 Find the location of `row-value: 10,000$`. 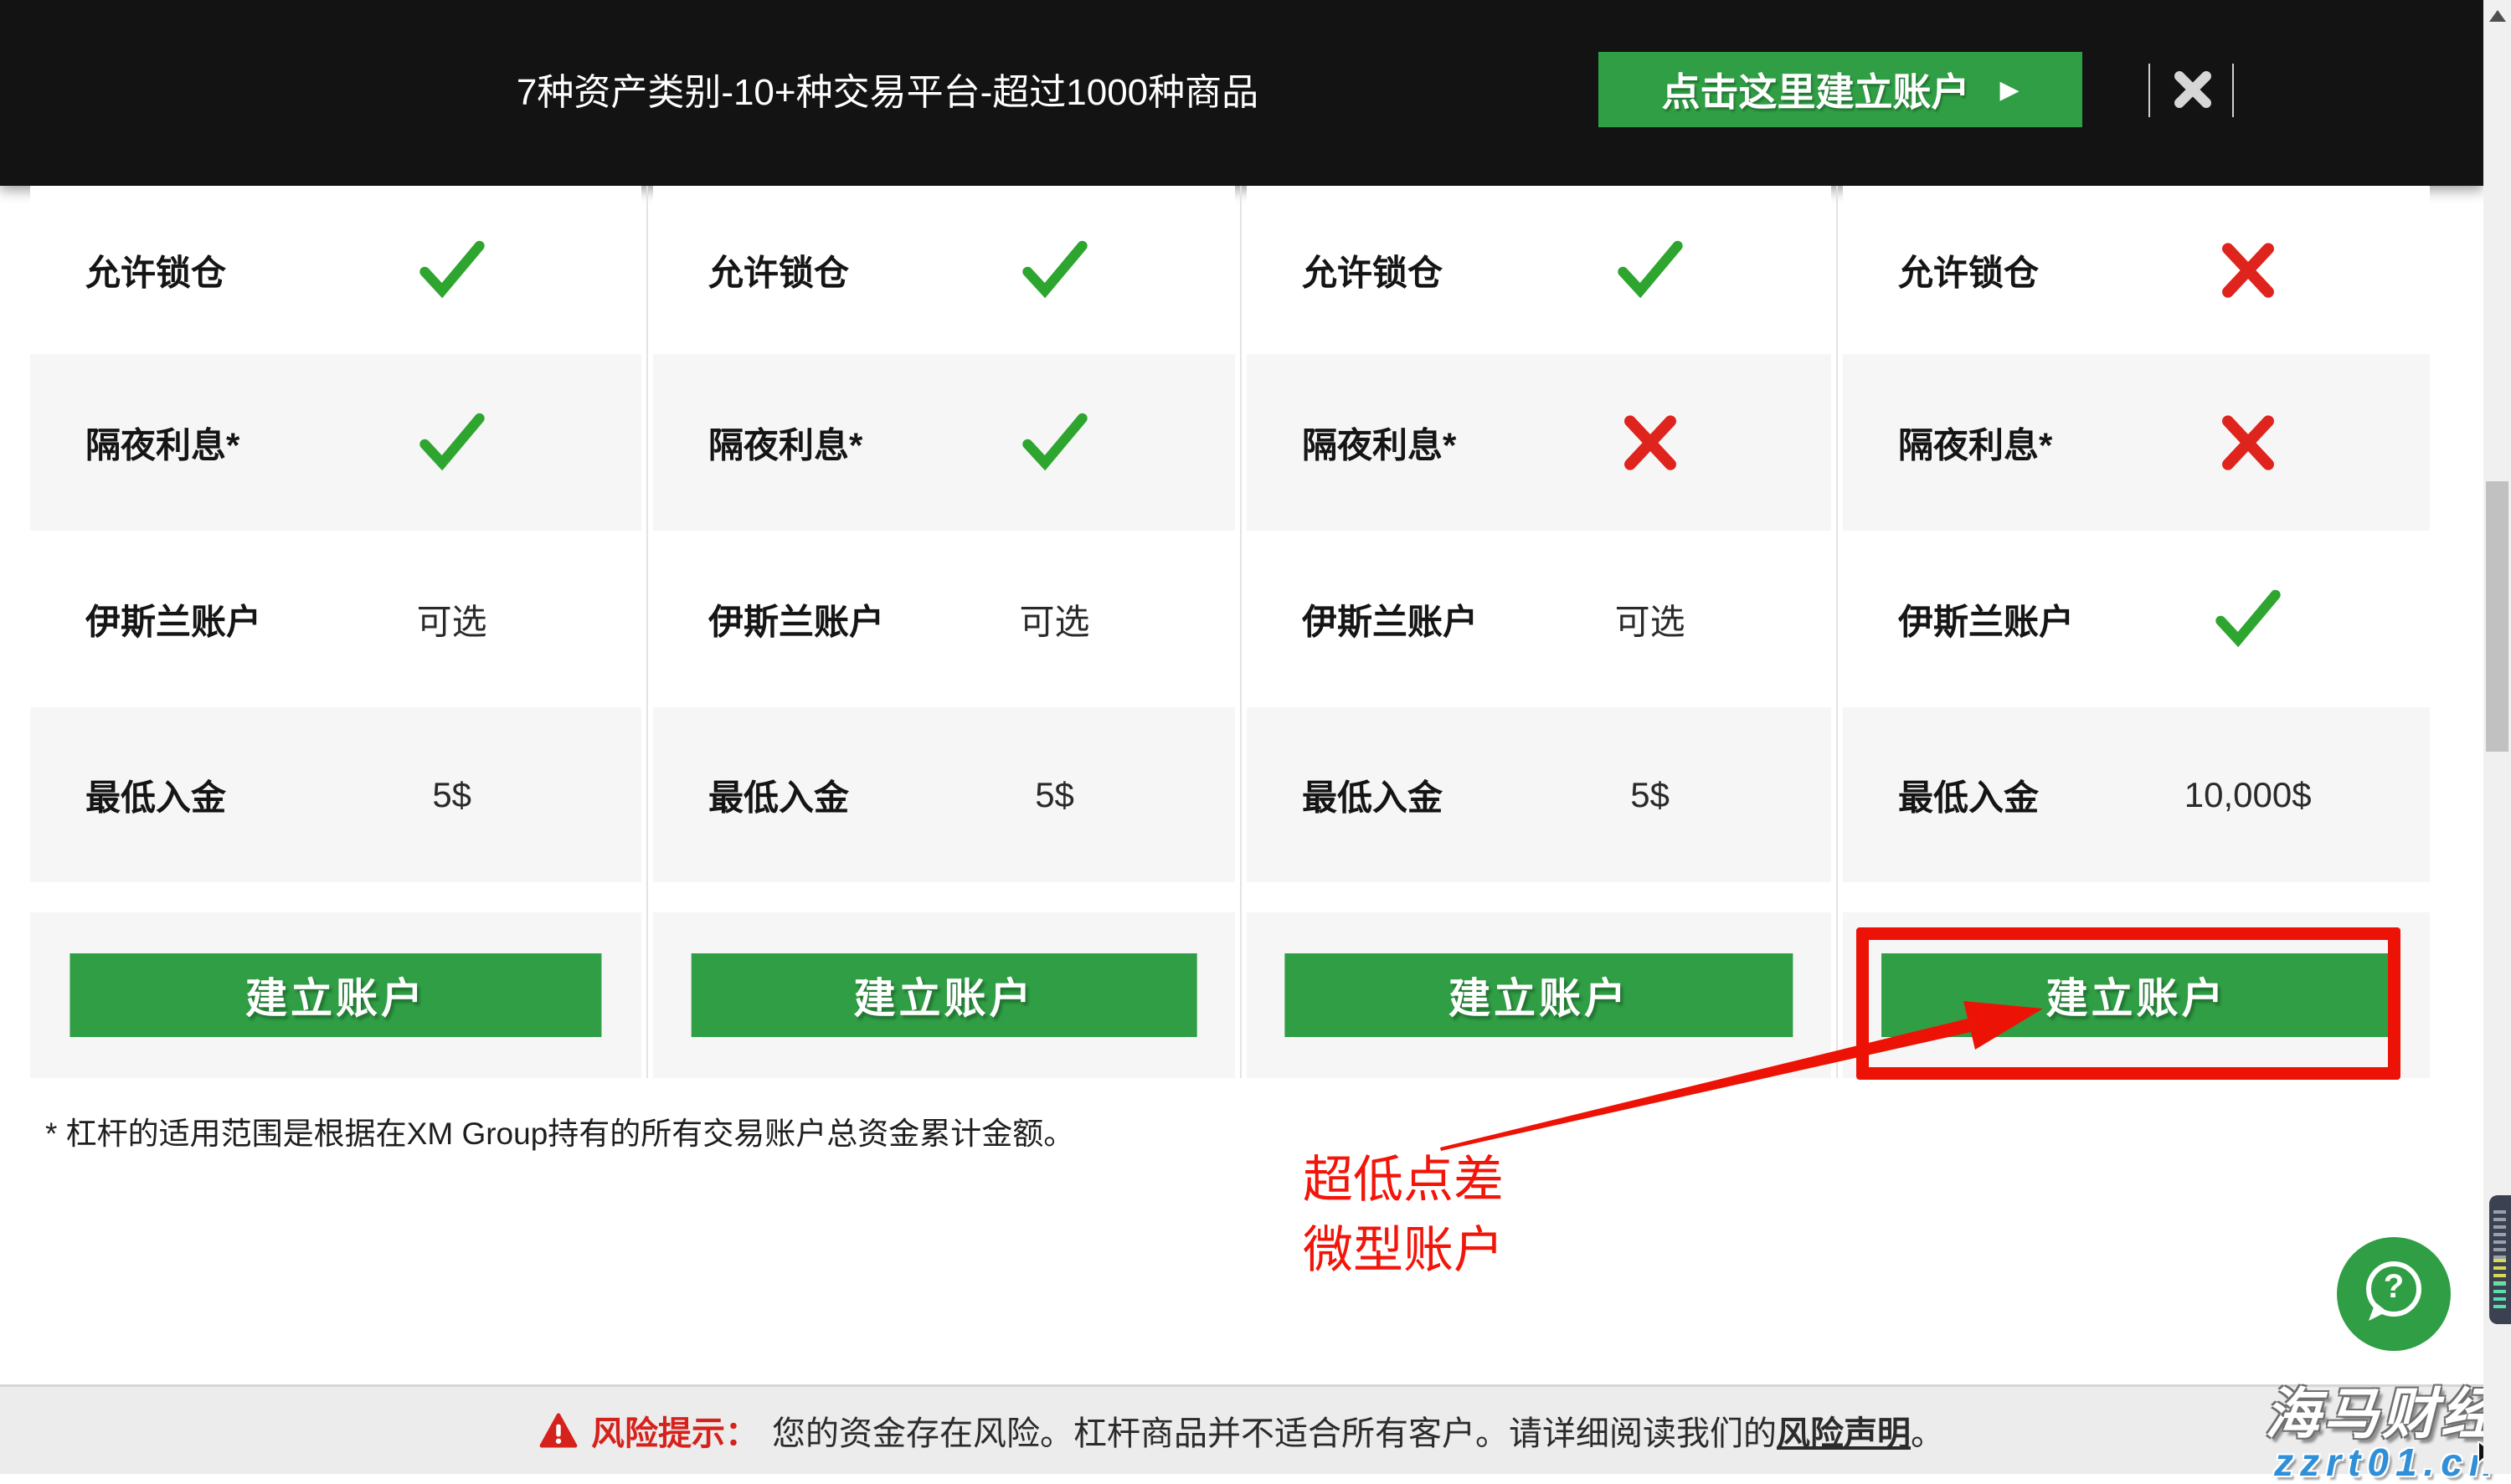

row-value: 10,000$ is located at coordinates (2248, 794).